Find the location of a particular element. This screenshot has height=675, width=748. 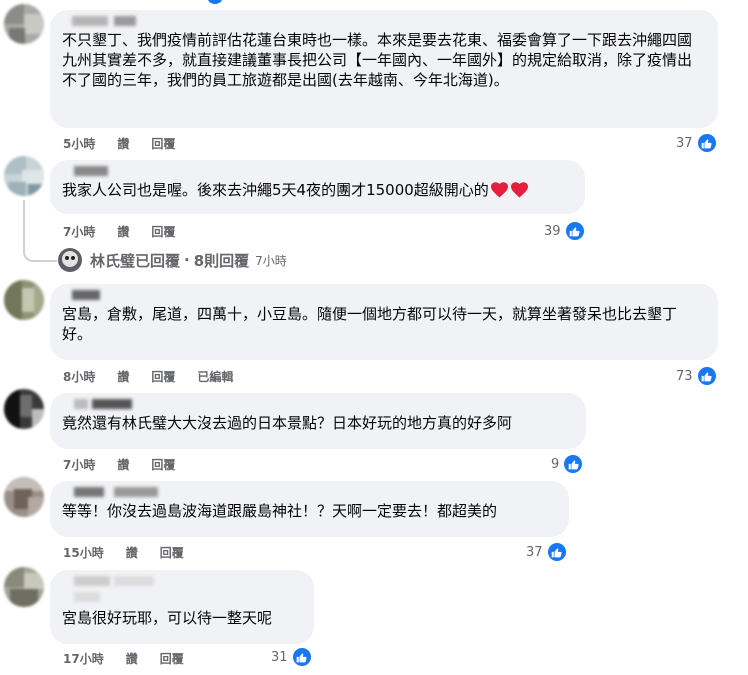

comment-text: 等等！你沒去過島波海道跟嚴島神社！？天啊一定要去！都超美的 is located at coordinates (280, 511).